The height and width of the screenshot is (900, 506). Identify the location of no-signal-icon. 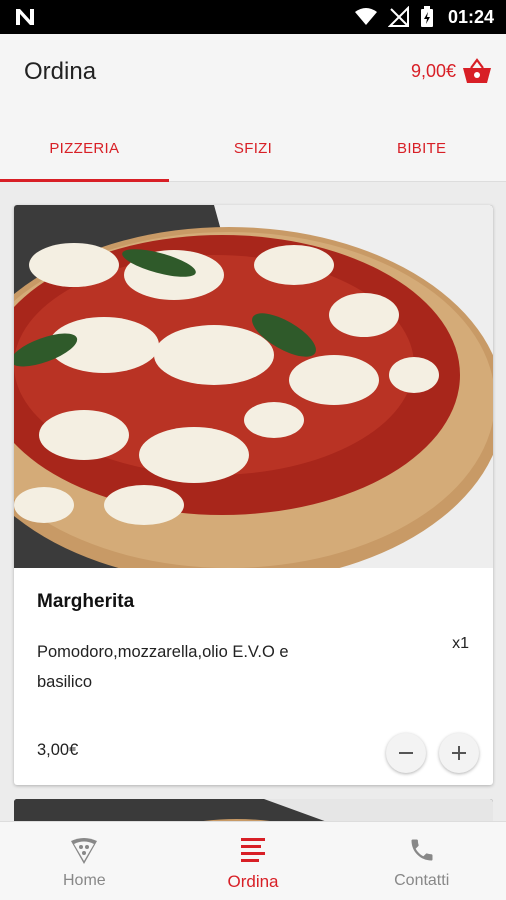
(398, 16).